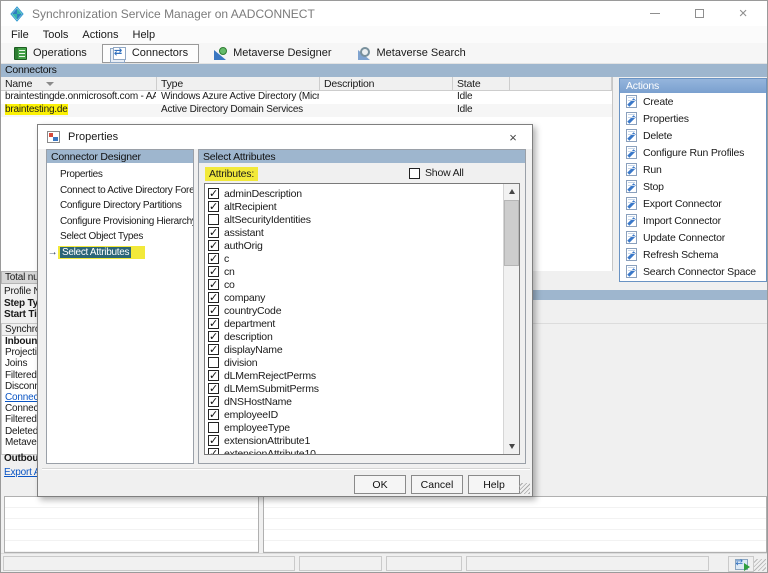 Image resolution: width=768 pixels, height=573 pixels. What do you see at coordinates (693, 101) in the screenshot?
I see `action-item: Create` at bounding box center [693, 101].